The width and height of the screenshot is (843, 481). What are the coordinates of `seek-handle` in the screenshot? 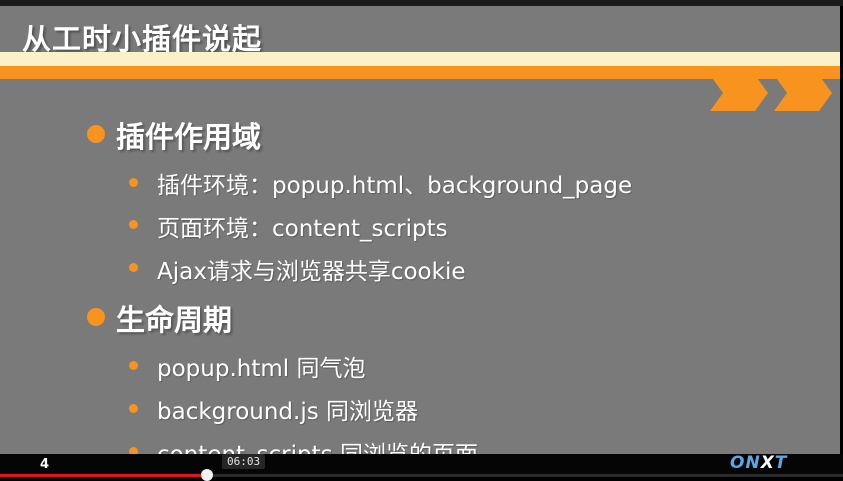 It's located at (206, 475).